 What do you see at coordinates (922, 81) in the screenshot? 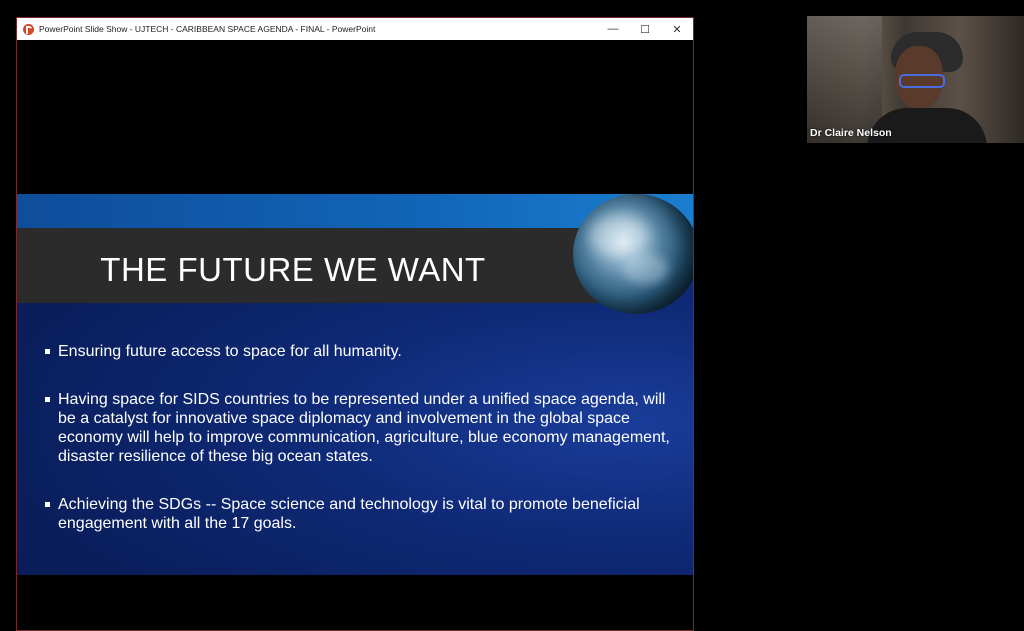
I see `glasses` at bounding box center [922, 81].